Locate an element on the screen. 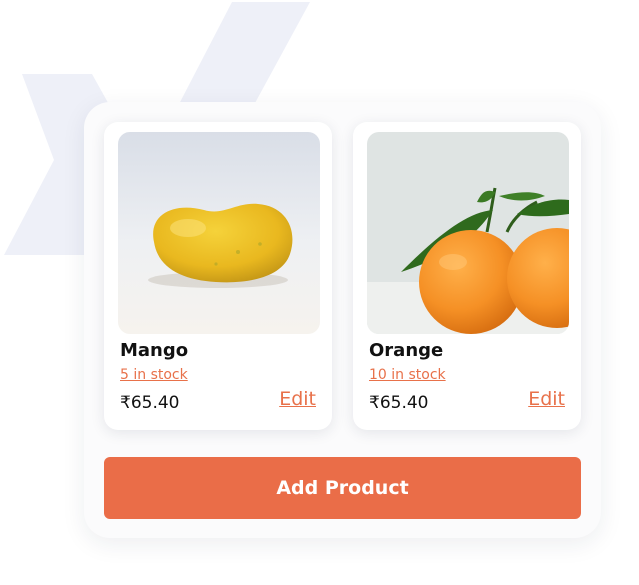  product-name: Orange is located at coordinates (406, 350).